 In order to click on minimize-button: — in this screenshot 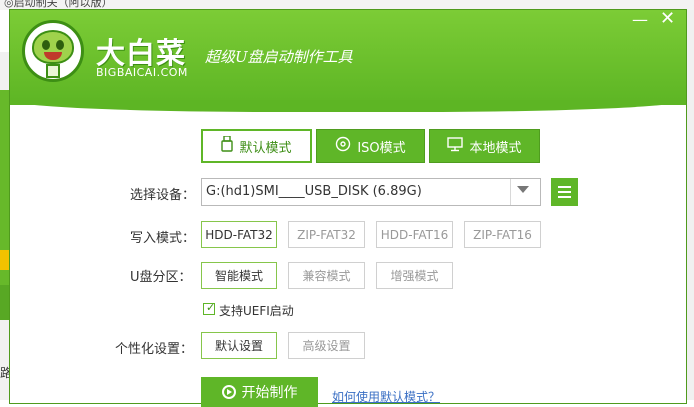, I will do `click(640, 19)`.